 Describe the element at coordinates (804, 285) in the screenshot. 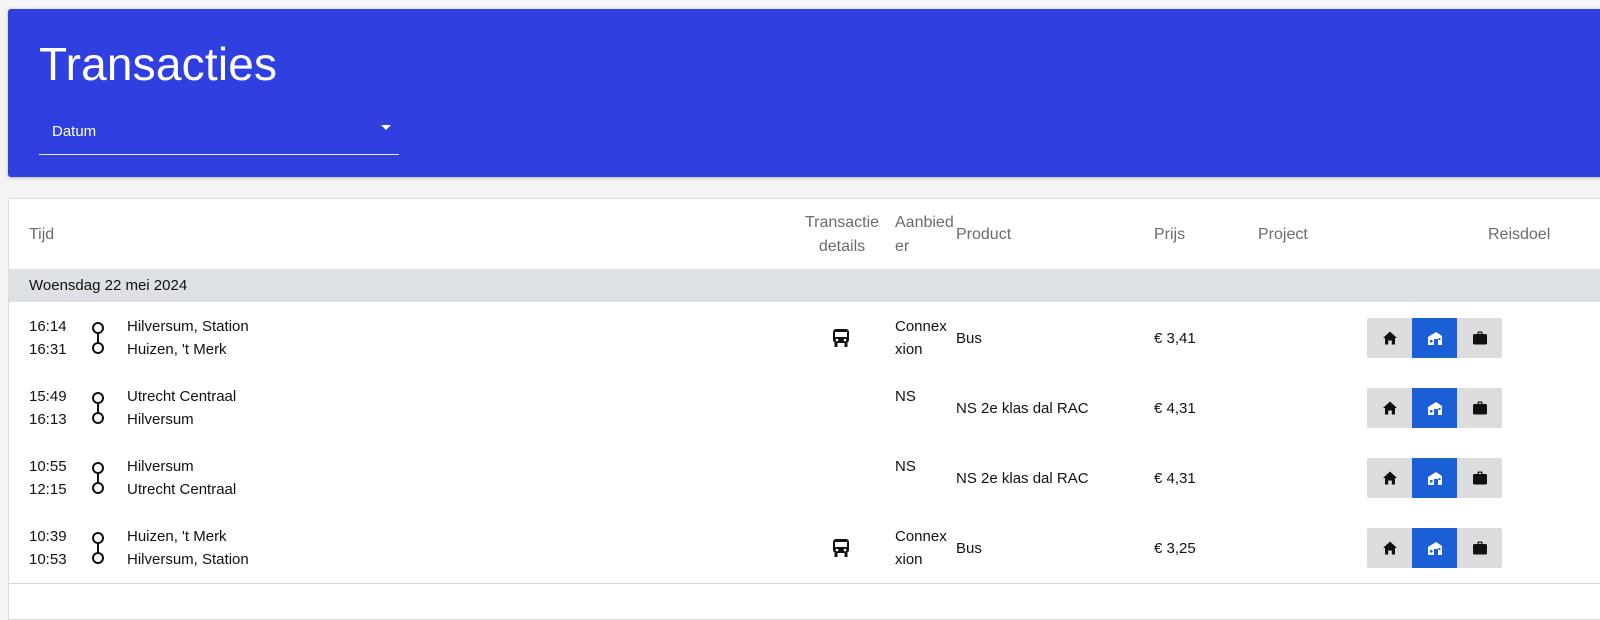

I see `date-group-row: Woensdag 22 mei 2024` at that location.